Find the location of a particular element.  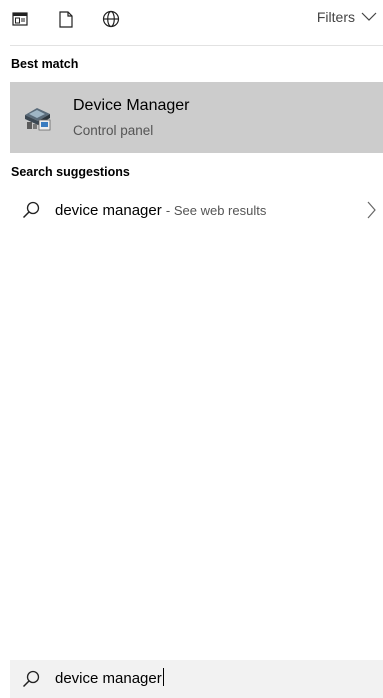

text-cursor is located at coordinates (163, 677).